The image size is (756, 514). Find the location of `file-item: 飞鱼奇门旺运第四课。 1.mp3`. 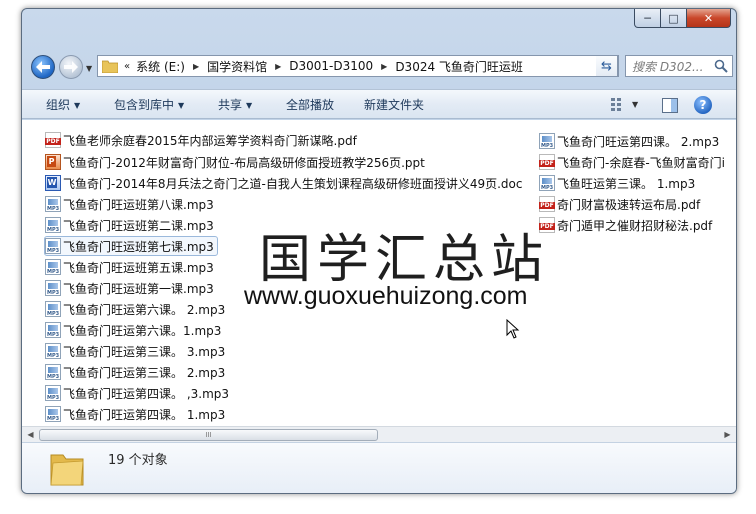

file-item: 飞鱼奇门旺运第四课。 1.mp3 is located at coordinates (136, 414).